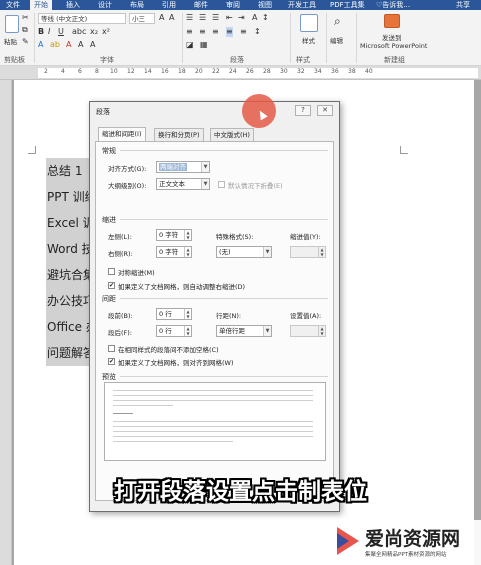 This screenshot has width=481, height=565. Describe the element at coordinates (174, 314) in the screenshot. I see `space-before-input: 0 行 ▲ ▼` at that location.